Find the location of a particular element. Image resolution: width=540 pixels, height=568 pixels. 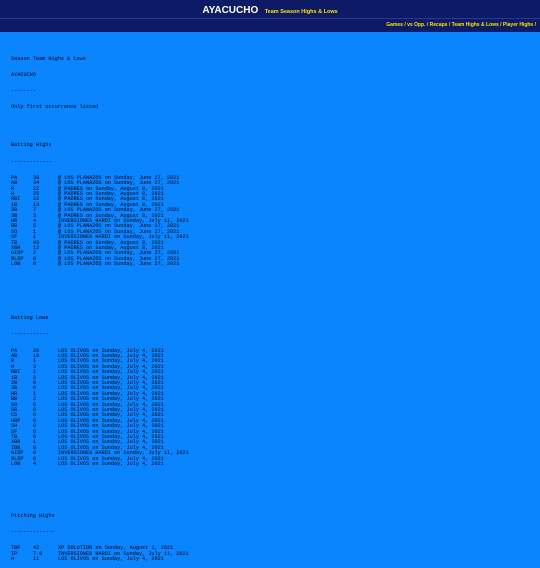

section-title-batting-lows: Batting Lows is located at coordinates (30, 318).